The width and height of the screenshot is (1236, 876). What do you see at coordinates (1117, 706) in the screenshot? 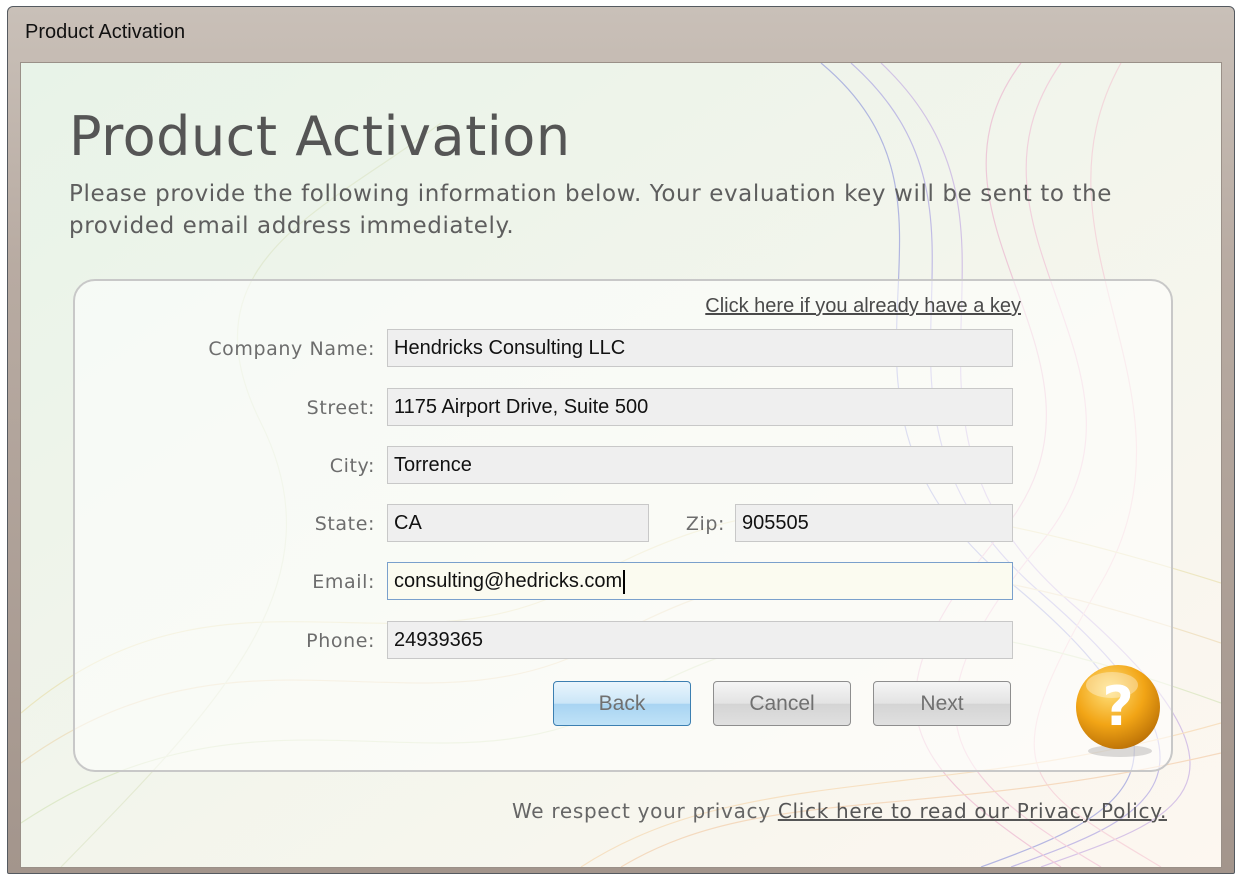
I see `help-glyph: ?` at bounding box center [1117, 706].